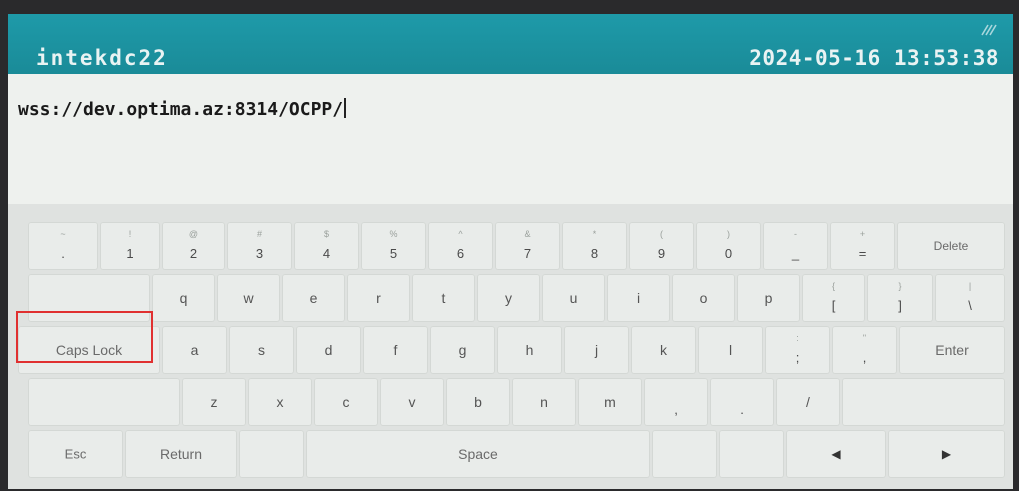  What do you see at coordinates (730, 350) in the screenshot?
I see `key-l: l` at bounding box center [730, 350].